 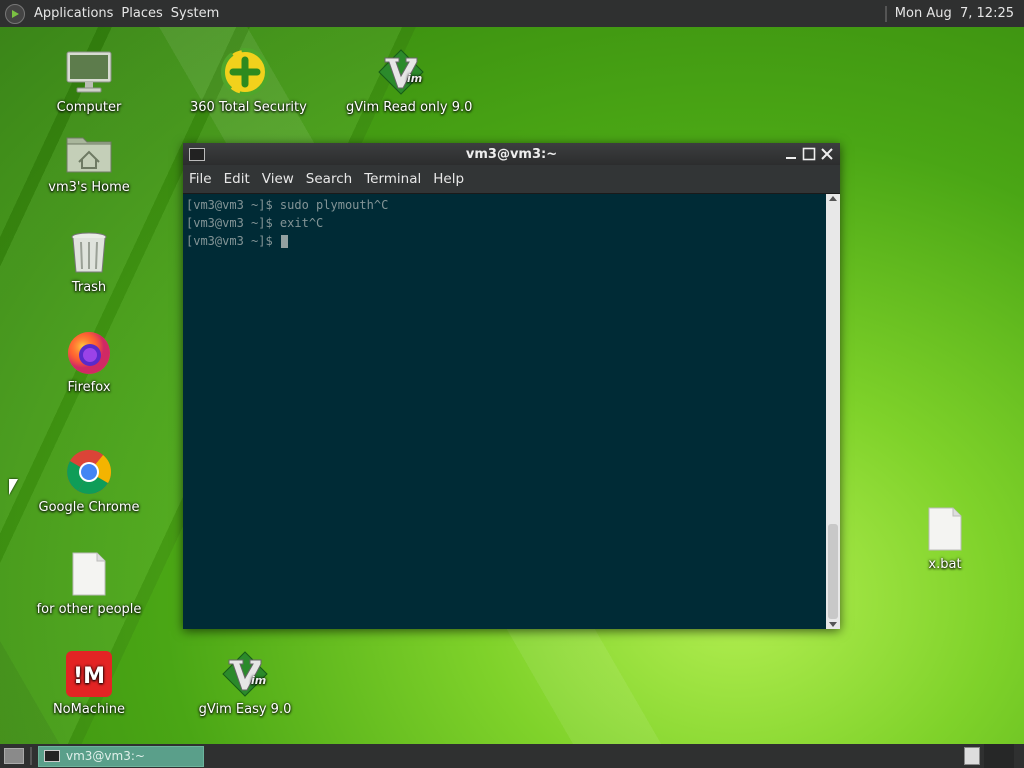 I want to click on workspace-switcher, so click(x=999, y=756).